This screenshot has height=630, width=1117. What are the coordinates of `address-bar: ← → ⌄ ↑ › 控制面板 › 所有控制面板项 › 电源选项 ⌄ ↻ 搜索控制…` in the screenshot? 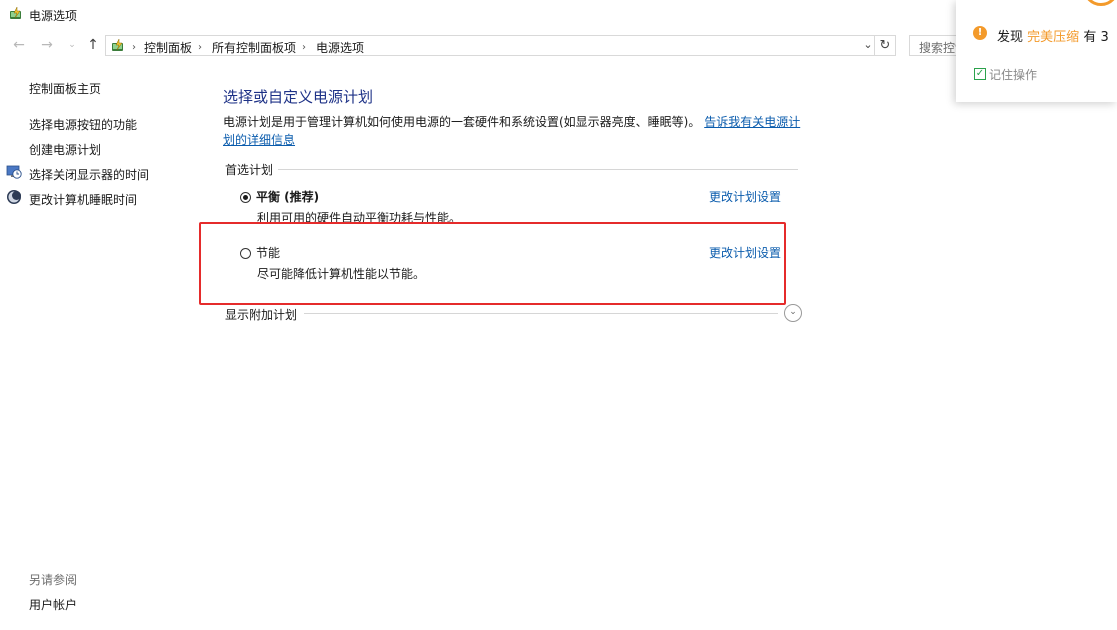 It's located at (558, 46).